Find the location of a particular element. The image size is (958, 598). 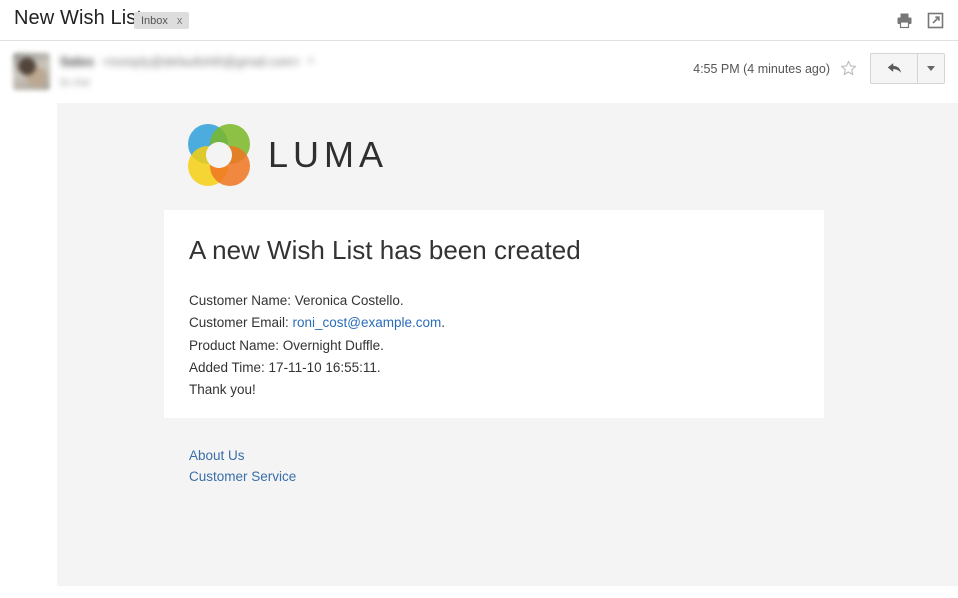

recipient-line: to me is located at coordinates (186, 82).